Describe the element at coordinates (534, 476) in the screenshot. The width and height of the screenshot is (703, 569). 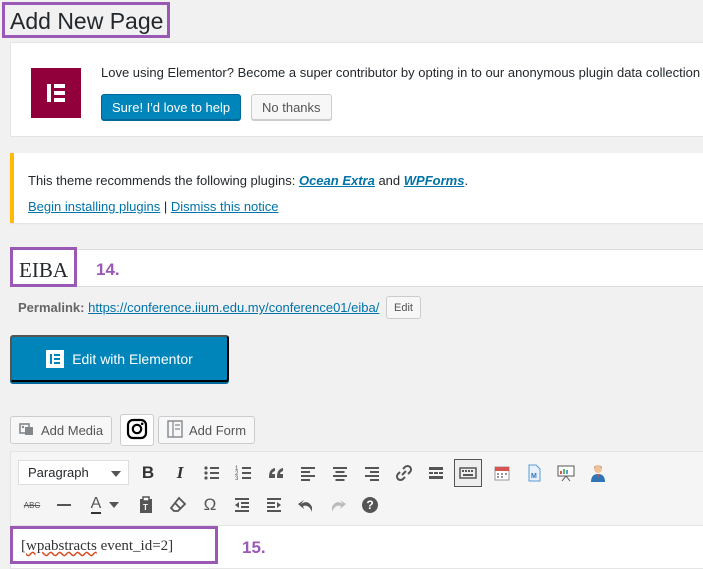
I see `svg-text: M` at that location.